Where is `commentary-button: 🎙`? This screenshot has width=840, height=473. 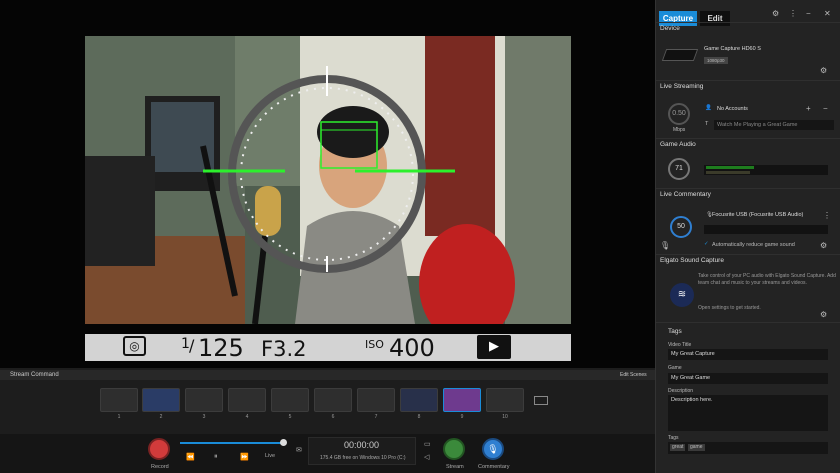
commentary-button: 🎙 is located at coordinates (493, 449).